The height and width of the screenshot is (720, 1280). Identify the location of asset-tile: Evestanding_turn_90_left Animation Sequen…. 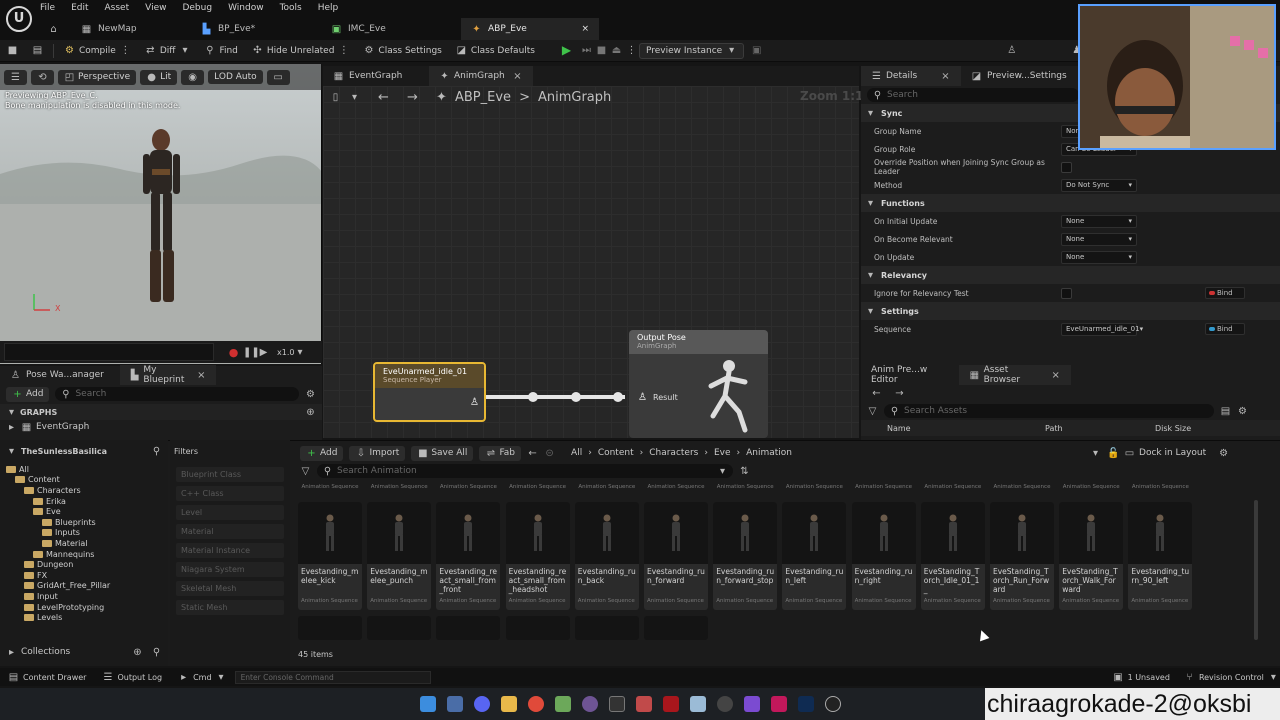
(1160, 556).